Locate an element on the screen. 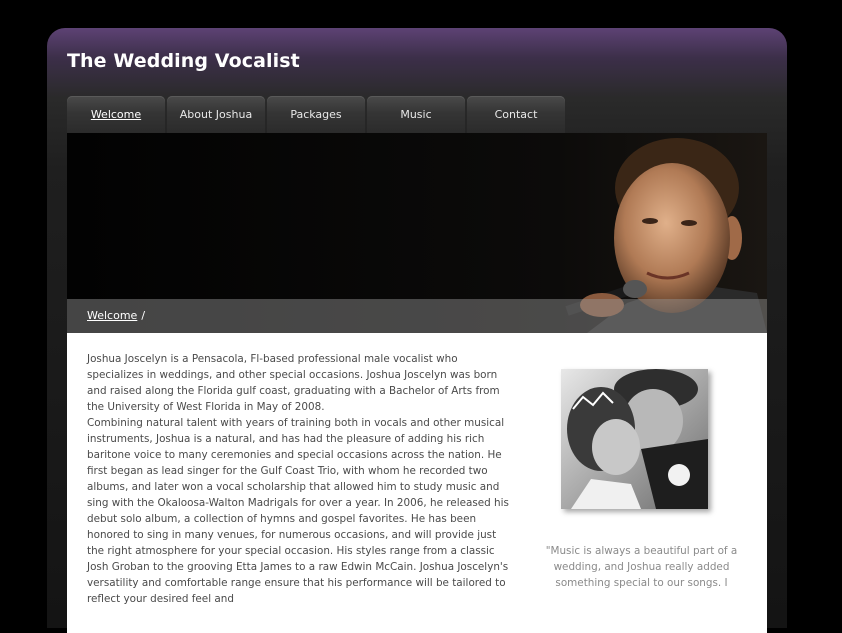 The width and height of the screenshot is (842, 633). tab-music-label: Music is located at coordinates (415, 114).